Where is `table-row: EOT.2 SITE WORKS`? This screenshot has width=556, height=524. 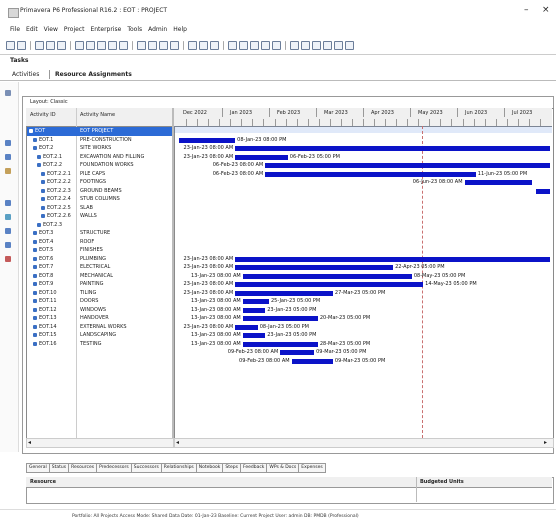 table-row: EOT.2 SITE WORKS is located at coordinates (99, 148).